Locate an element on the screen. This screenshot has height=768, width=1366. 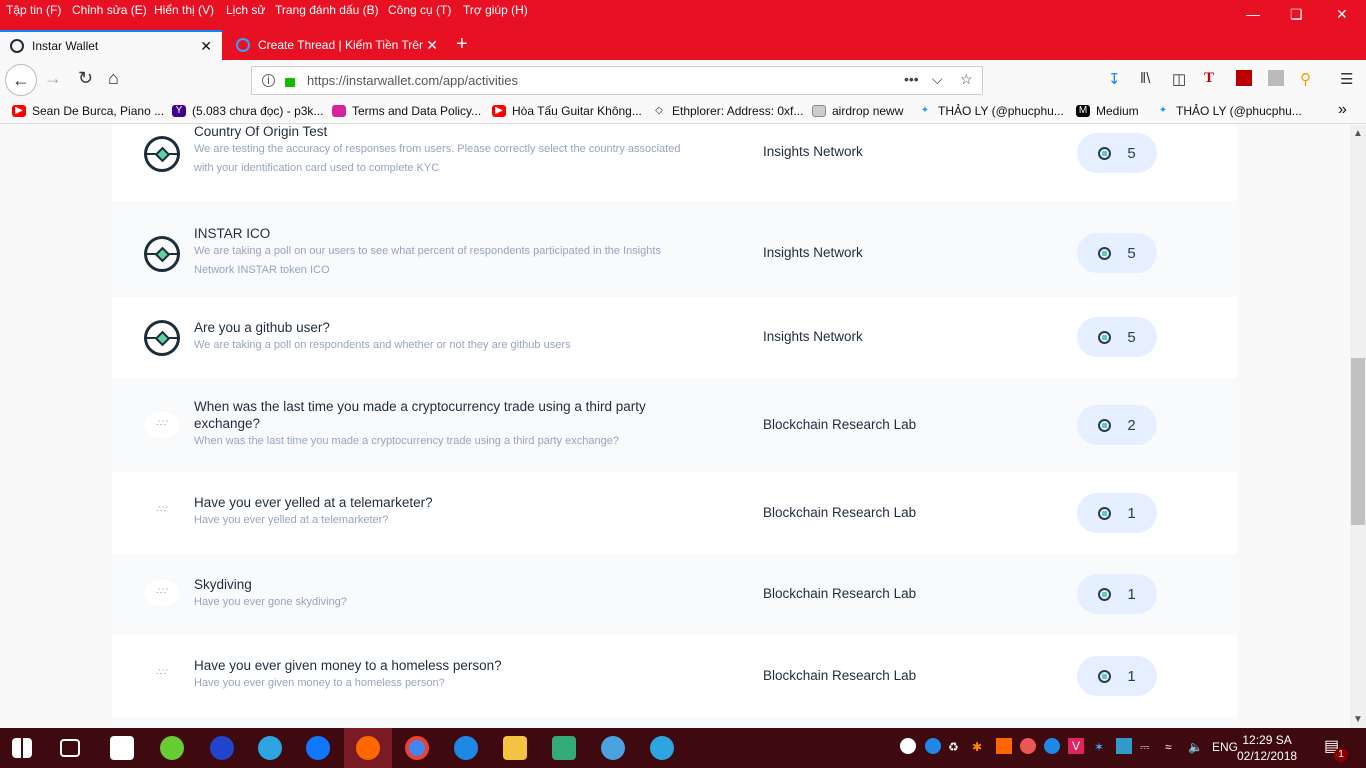
menu-tools: Công cụ (T) is located at coordinates (419, 10).